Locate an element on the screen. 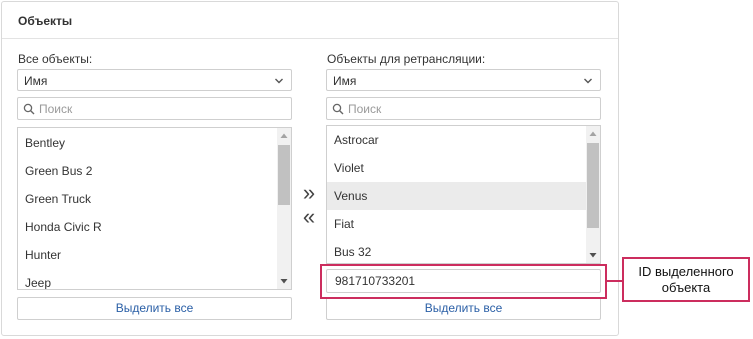 Image resolution: width=753 pixels, height=339 pixels. left-scrollbar is located at coordinates (284, 208).